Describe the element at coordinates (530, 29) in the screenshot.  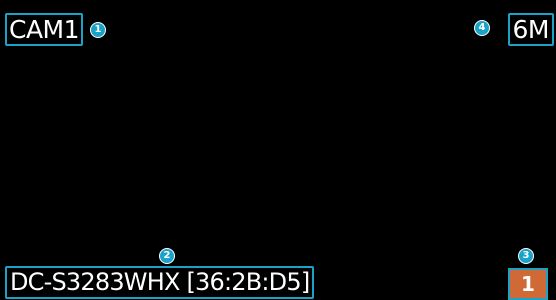
I see `resolution-label: 6M` at that location.